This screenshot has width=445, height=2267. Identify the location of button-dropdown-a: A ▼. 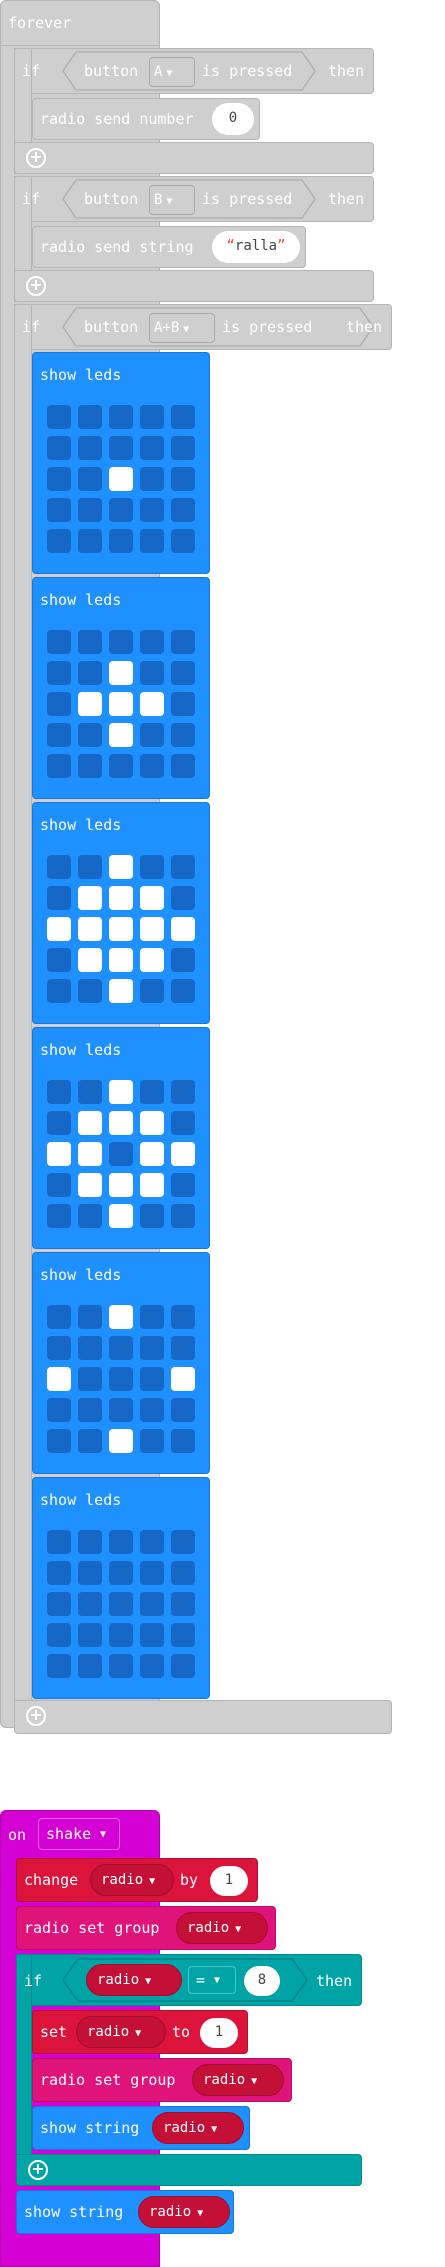
(172, 72).